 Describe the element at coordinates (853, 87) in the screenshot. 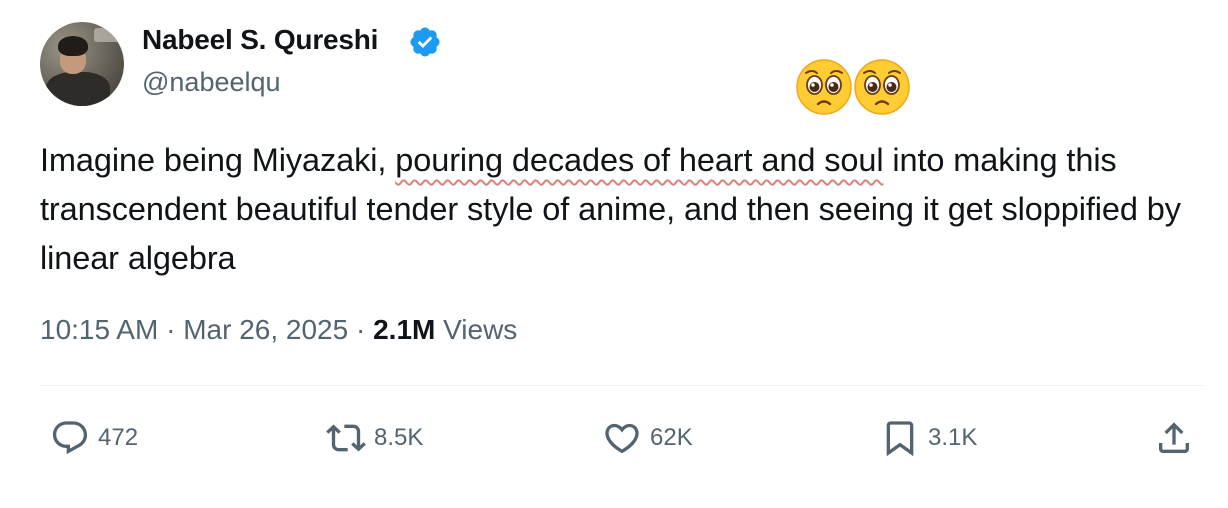

I see `pleading-face-emoji-pair` at that location.